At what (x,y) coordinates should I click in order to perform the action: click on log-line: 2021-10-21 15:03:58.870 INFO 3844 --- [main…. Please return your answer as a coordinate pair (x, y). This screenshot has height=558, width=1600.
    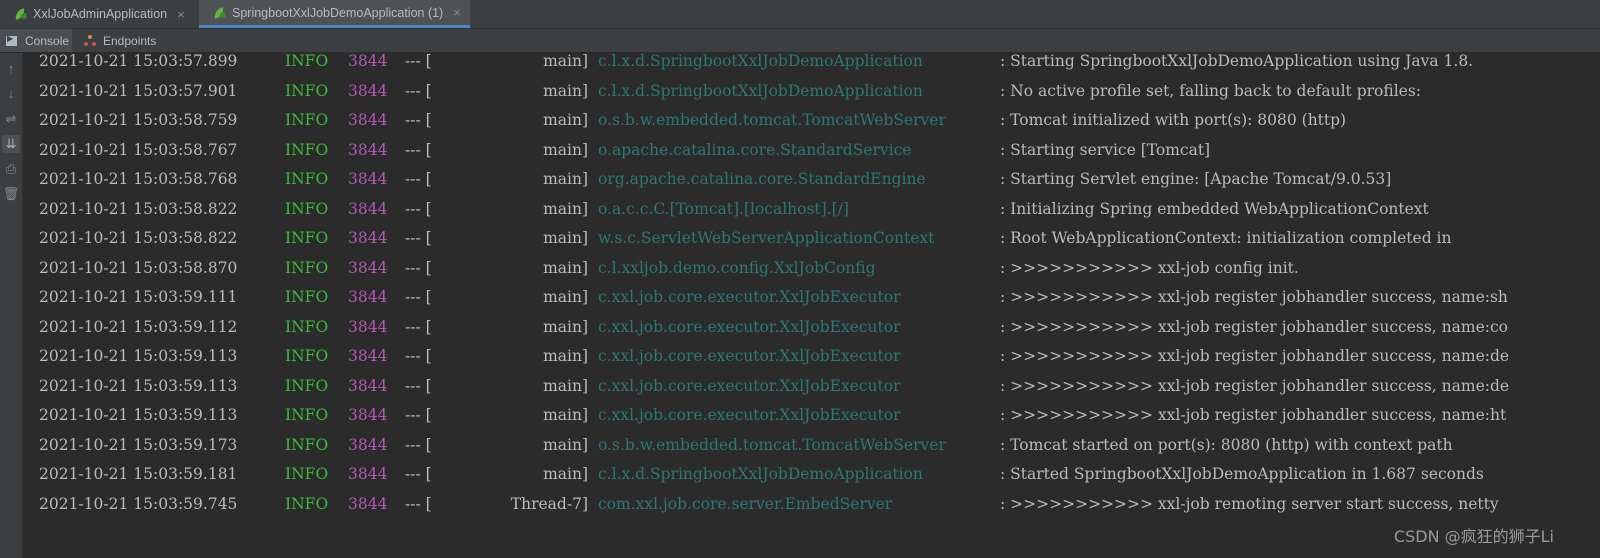
    Looking at the image, I should click on (811, 268).